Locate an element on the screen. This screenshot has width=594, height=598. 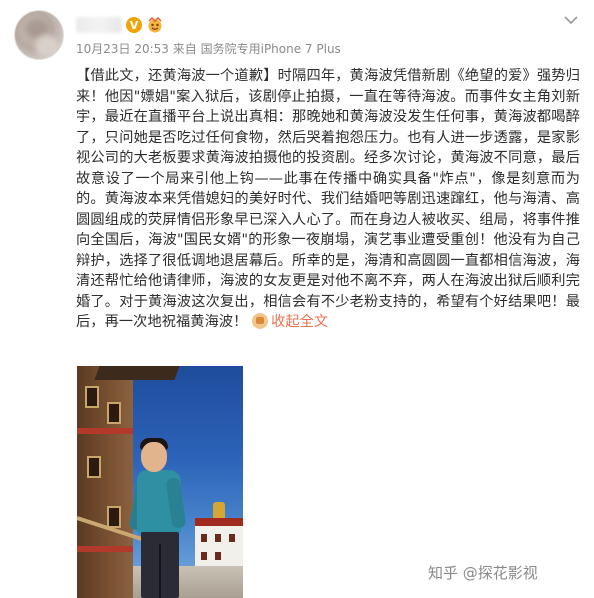
collapse-icon is located at coordinates (260, 321).